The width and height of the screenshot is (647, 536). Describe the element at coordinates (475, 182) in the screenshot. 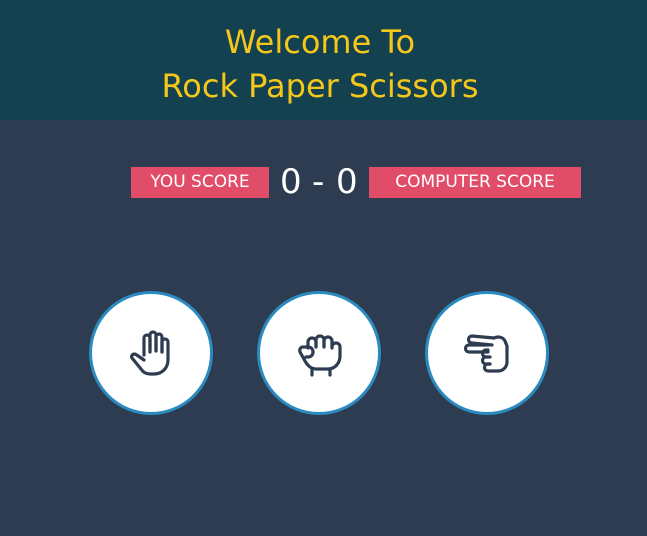

I see `computer-score-label: COMPUTER SCORE` at that location.